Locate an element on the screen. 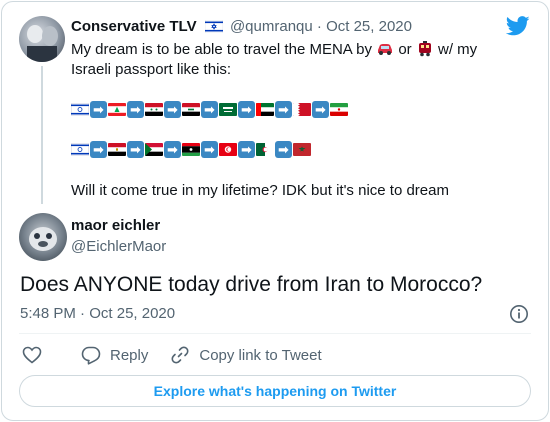  tweet-actions: Reply Copy link to Tweet is located at coordinates (183, 355).